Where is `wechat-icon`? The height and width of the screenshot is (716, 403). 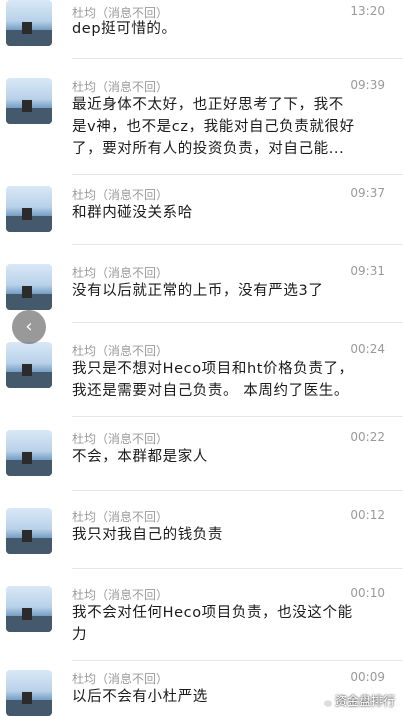 wechat-icon is located at coordinates (324, 701).